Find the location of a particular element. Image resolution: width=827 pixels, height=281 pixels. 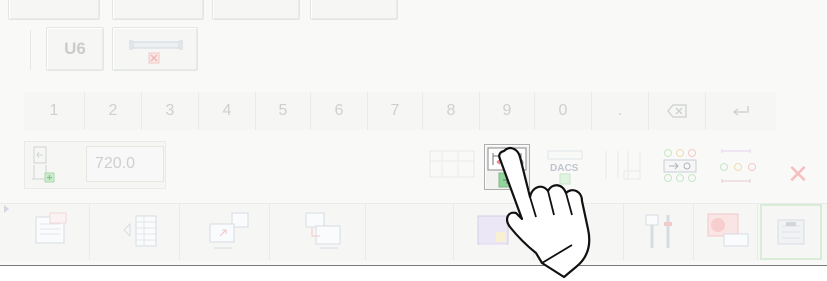

emergency-button is located at coordinates (726, 232).